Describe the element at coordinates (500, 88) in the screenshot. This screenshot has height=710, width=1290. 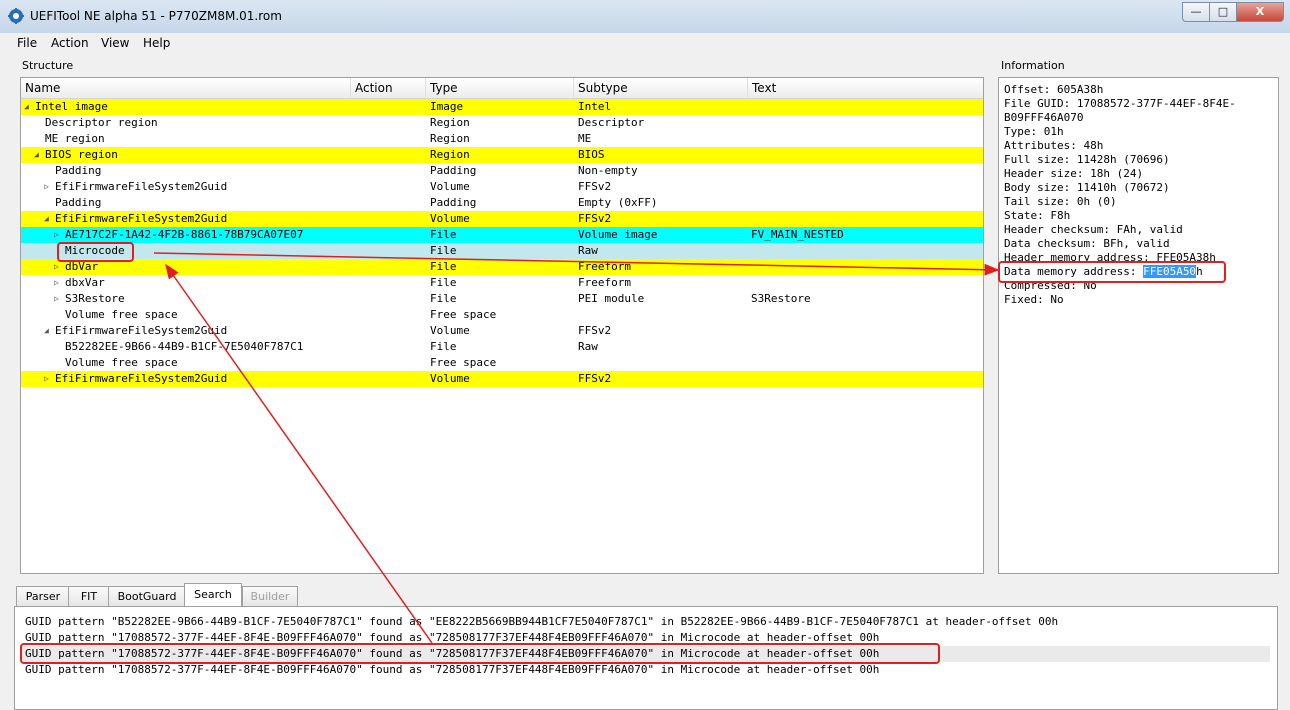
I see `column-header-type: Type` at that location.